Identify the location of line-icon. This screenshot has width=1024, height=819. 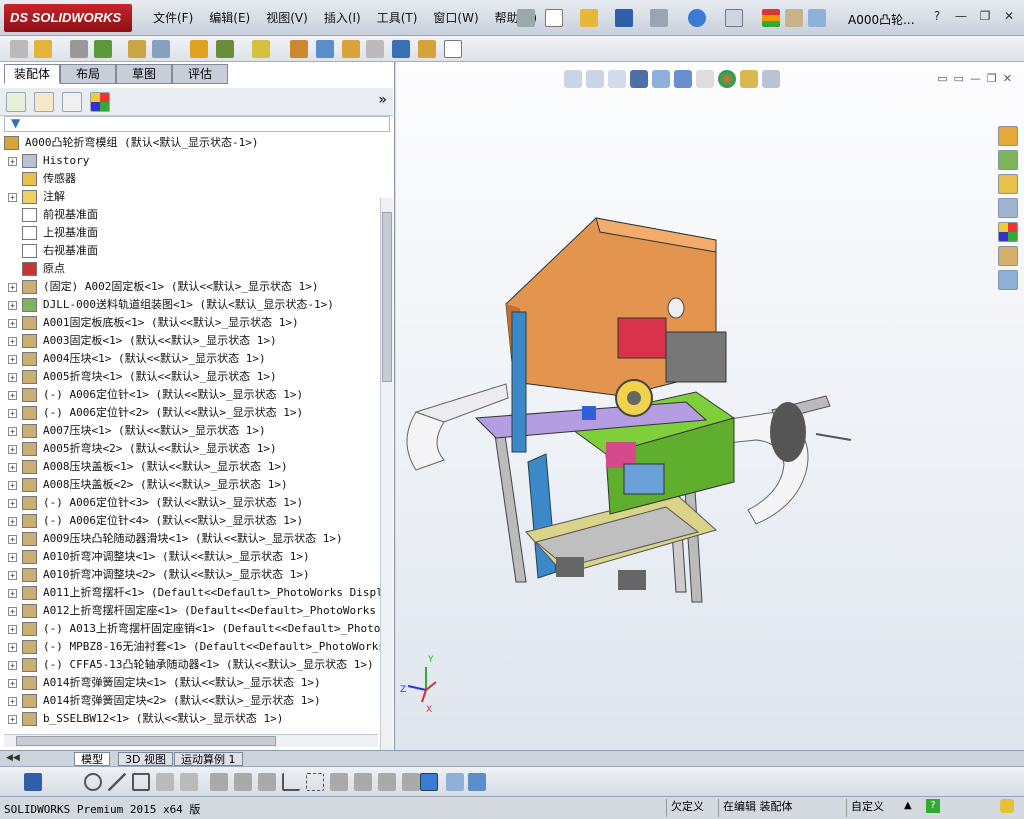
(117, 782).